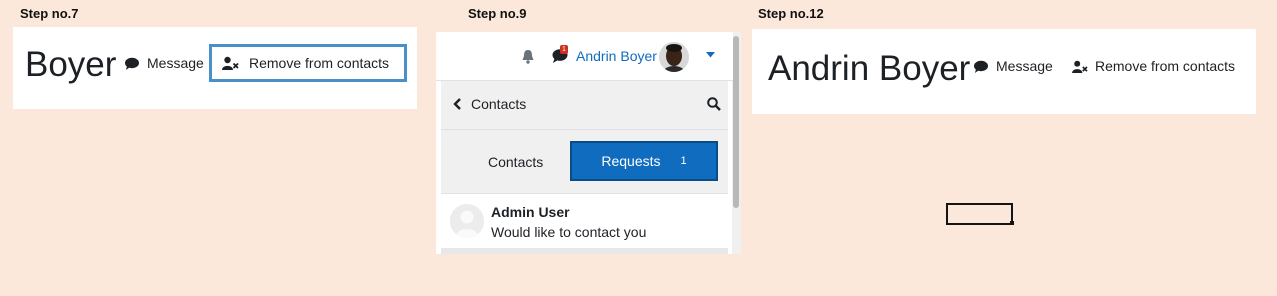 The width and height of the screenshot is (1277, 296). Describe the element at coordinates (631, 161) in the screenshot. I see `tab-requests-label: Requests` at that location.